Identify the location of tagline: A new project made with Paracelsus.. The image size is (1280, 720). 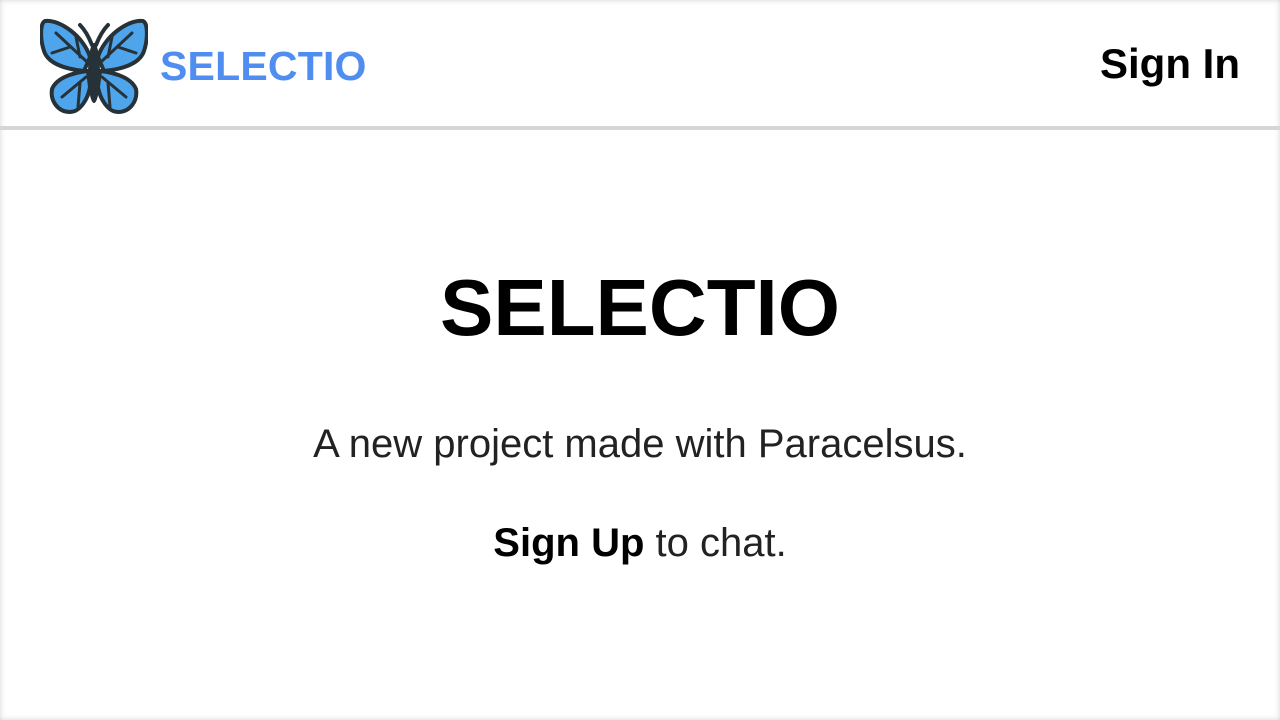
(640, 444).